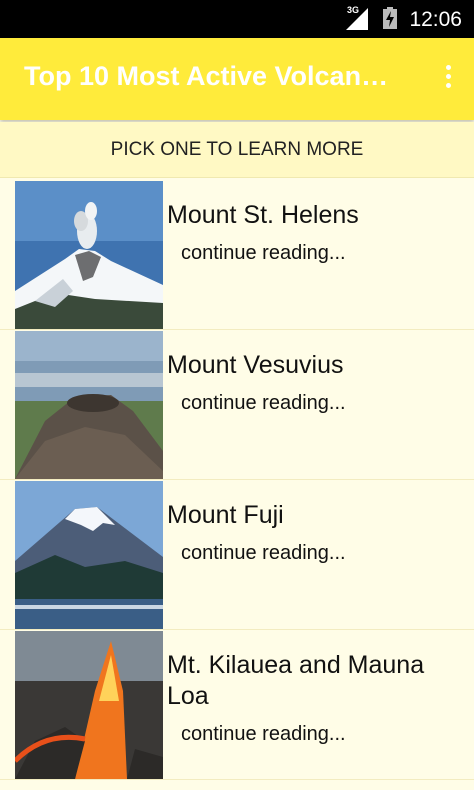 The width and height of the screenshot is (474, 790). What do you see at coordinates (448, 80) in the screenshot?
I see `overflow-menu-icon` at bounding box center [448, 80].